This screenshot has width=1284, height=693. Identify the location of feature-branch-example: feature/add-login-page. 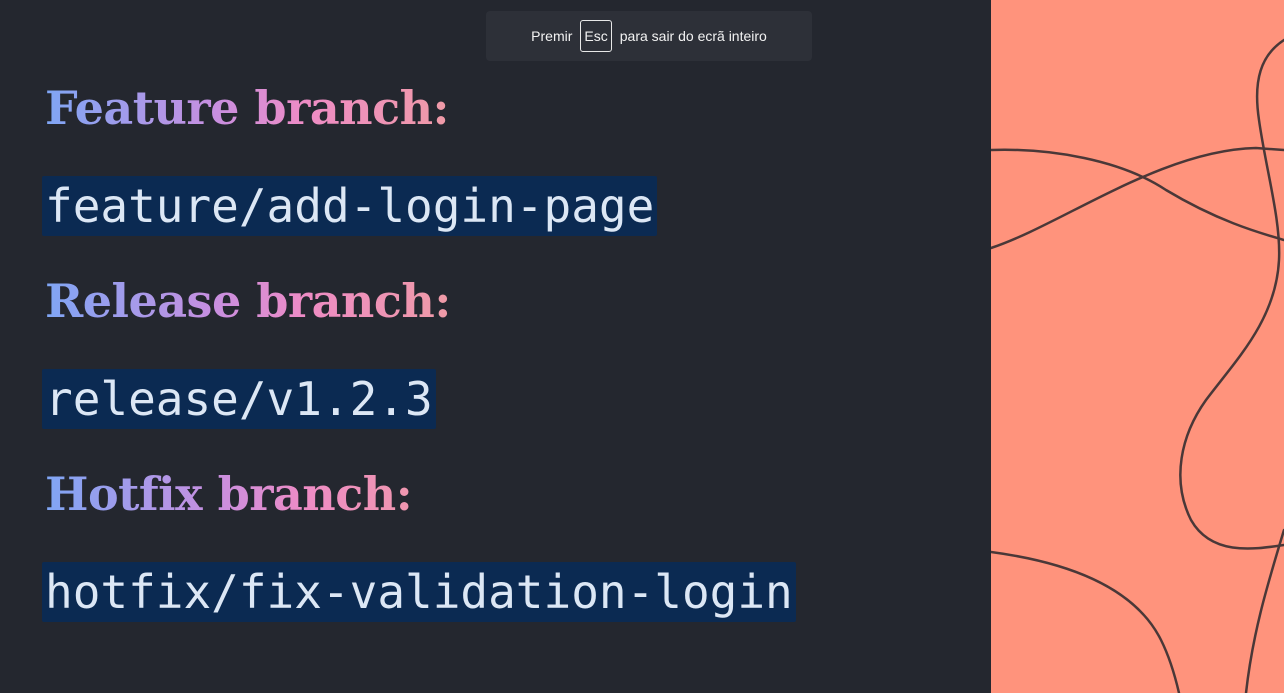
(350, 206).